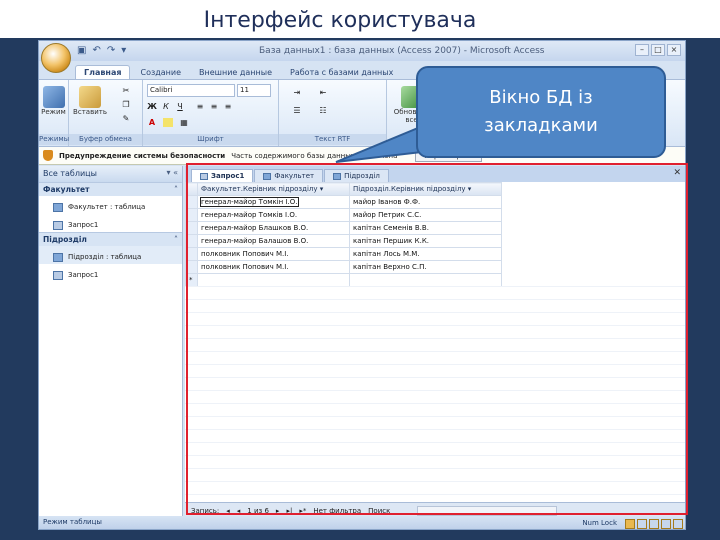 Image resolution: width=720 pixels, height=540 pixels. Describe the element at coordinates (341, 72) in the screenshot. I see `tab-database-tools: Работа с базами данных` at that location.